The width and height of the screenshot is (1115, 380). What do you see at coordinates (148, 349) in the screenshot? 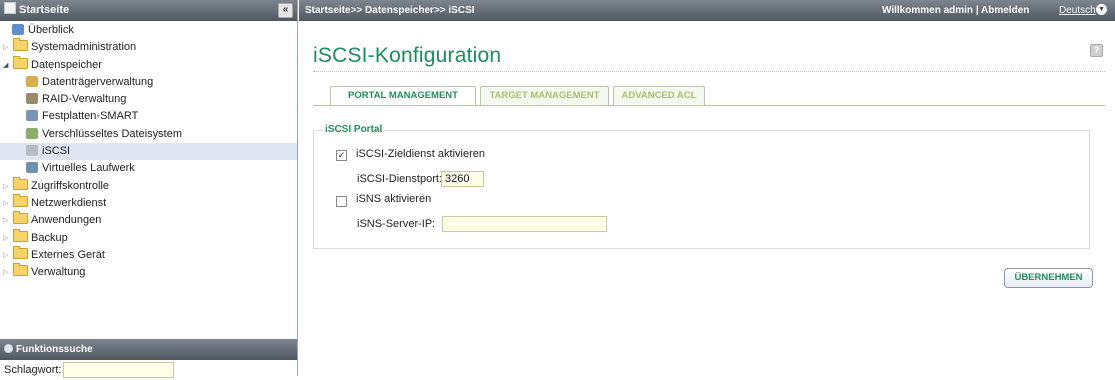
I see `function-search-header: Funktionssuche` at bounding box center [148, 349].